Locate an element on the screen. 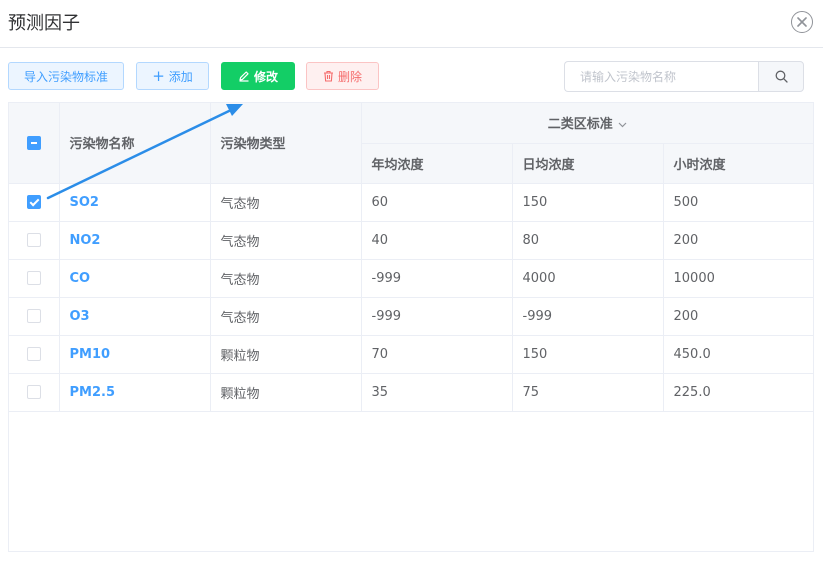 The image size is (823, 562). chevron-down-icon is located at coordinates (622, 125).